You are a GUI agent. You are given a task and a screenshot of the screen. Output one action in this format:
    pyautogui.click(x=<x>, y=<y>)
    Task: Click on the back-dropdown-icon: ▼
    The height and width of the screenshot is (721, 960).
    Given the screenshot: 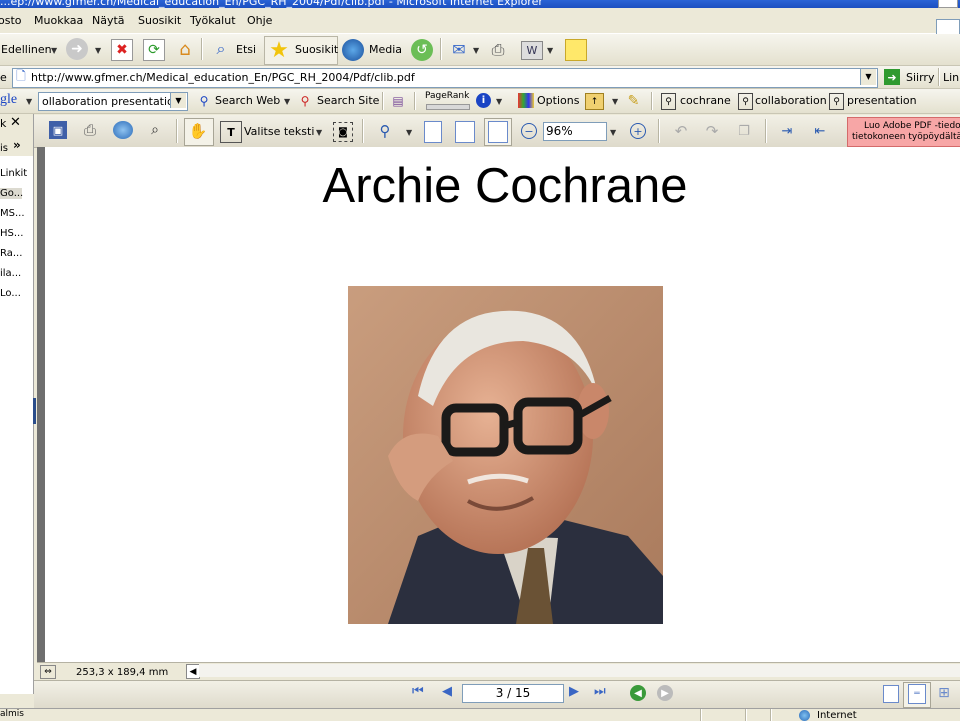 What is the action you would take?
    pyautogui.click(x=54, y=50)
    